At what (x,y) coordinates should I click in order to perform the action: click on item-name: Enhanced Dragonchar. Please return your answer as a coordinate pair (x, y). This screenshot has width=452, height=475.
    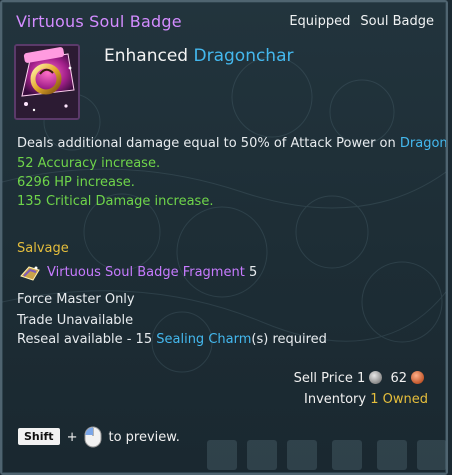
    Looking at the image, I should click on (199, 56).